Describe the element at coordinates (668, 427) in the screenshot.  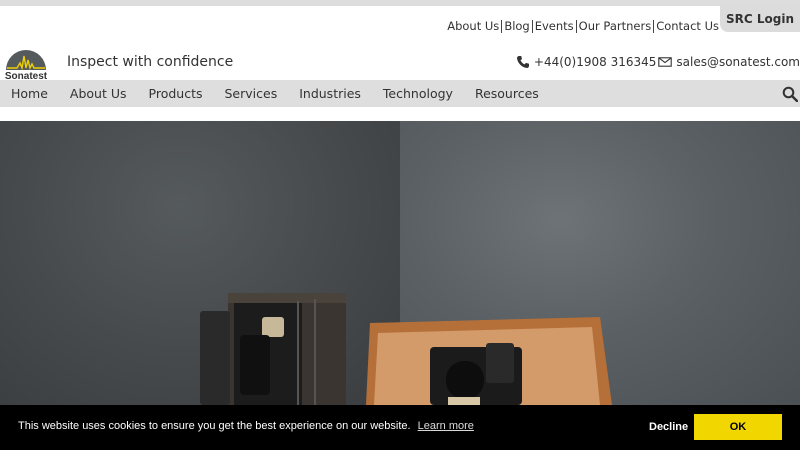
I see `decline-button: Decline` at that location.